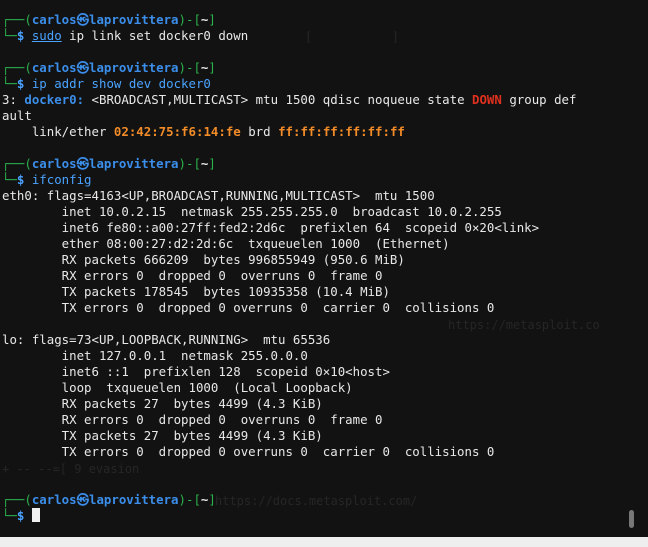 This screenshot has width=648, height=547. What do you see at coordinates (21, 516) in the screenshot?
I see `command-line-current: └─$` at bounding box center [21, 516].